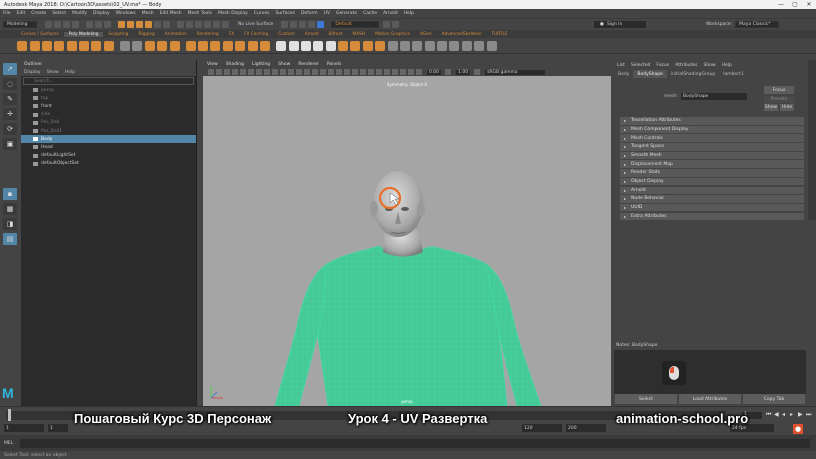  Describe the element at coordinates (10, 69) in the screenshot. I see `select-tool-icon: ➚` at that location.